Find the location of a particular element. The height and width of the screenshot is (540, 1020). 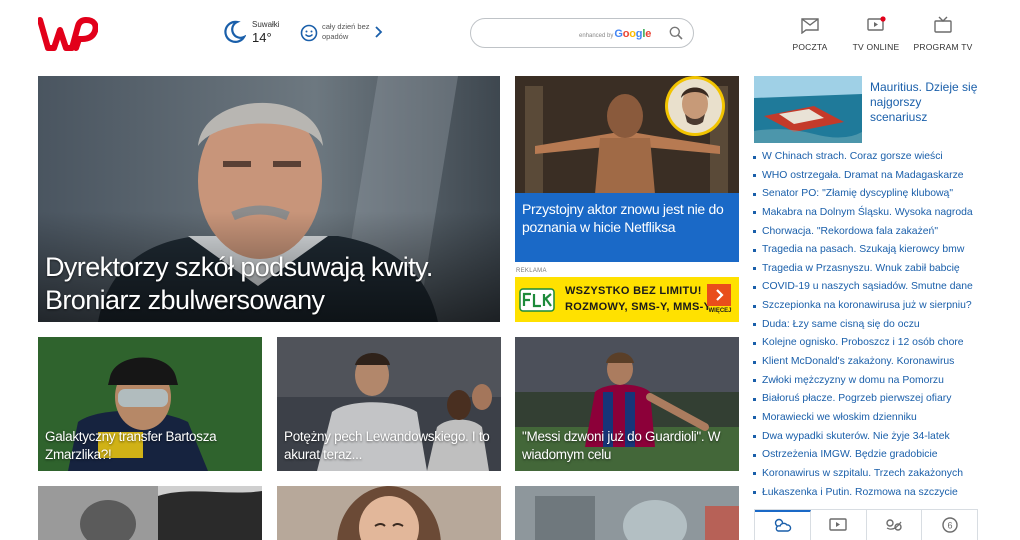

list-item: WHO ostrzegała. Dramat na Madagaskarze is located at coordinates (872, 178).